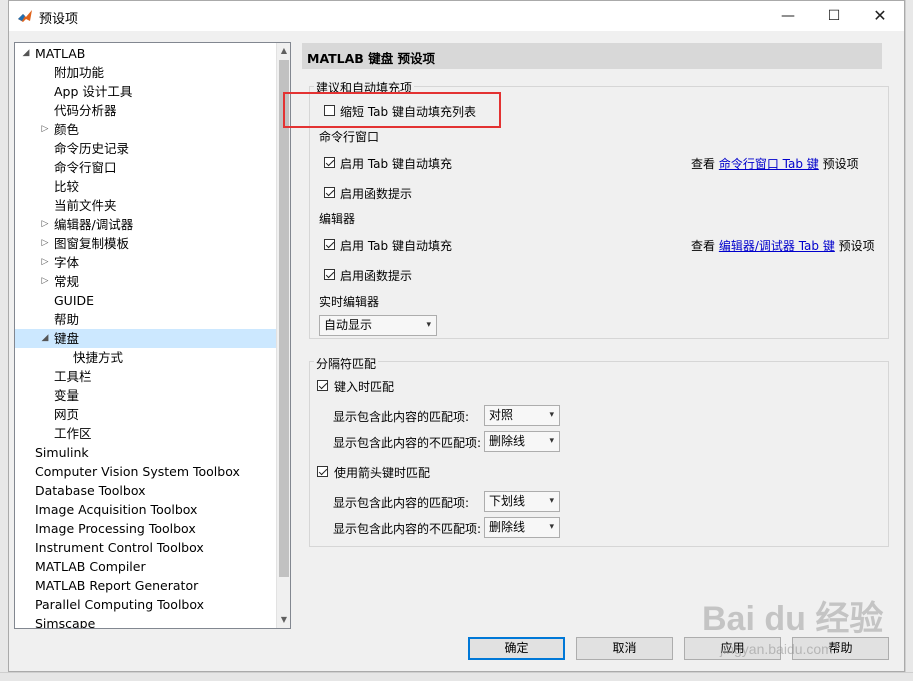 This screenshot has height=681, width=913. Describe the element at coordinates (592, 56) in the screenshot. I see `panel-header: MATLAB 键盘 预设项` at that location.